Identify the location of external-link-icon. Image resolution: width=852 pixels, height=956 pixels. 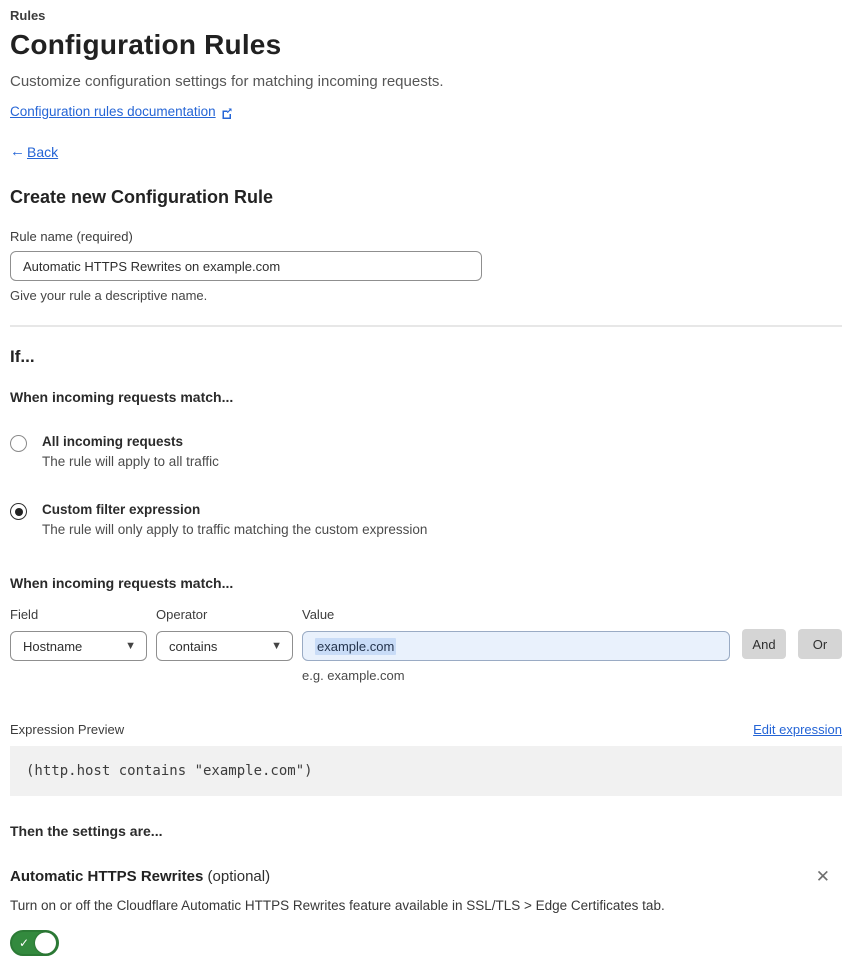
(227, 112).